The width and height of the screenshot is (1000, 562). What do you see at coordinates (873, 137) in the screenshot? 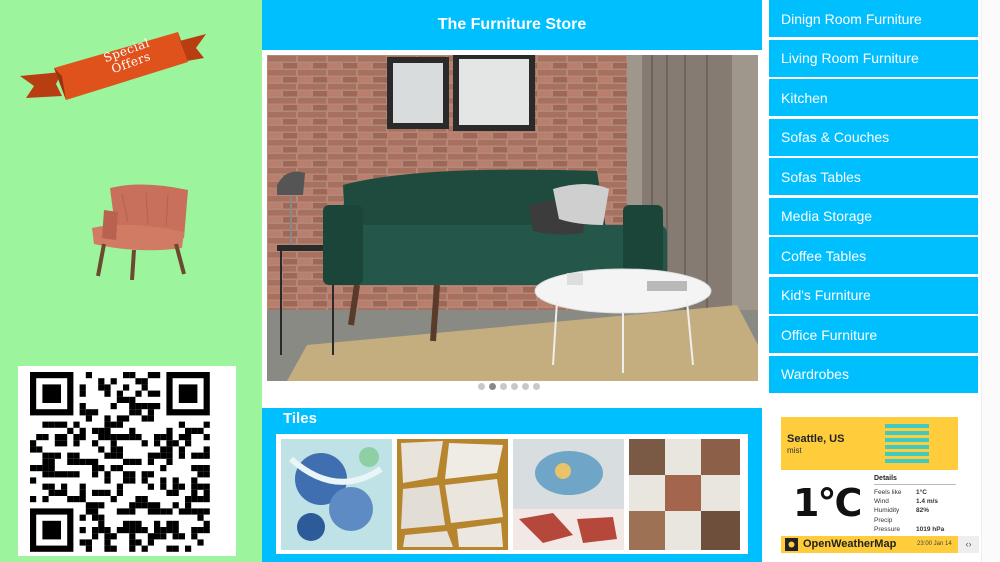
I see `menu-item: Sofas & Couches` at bounding box center [873, 137].